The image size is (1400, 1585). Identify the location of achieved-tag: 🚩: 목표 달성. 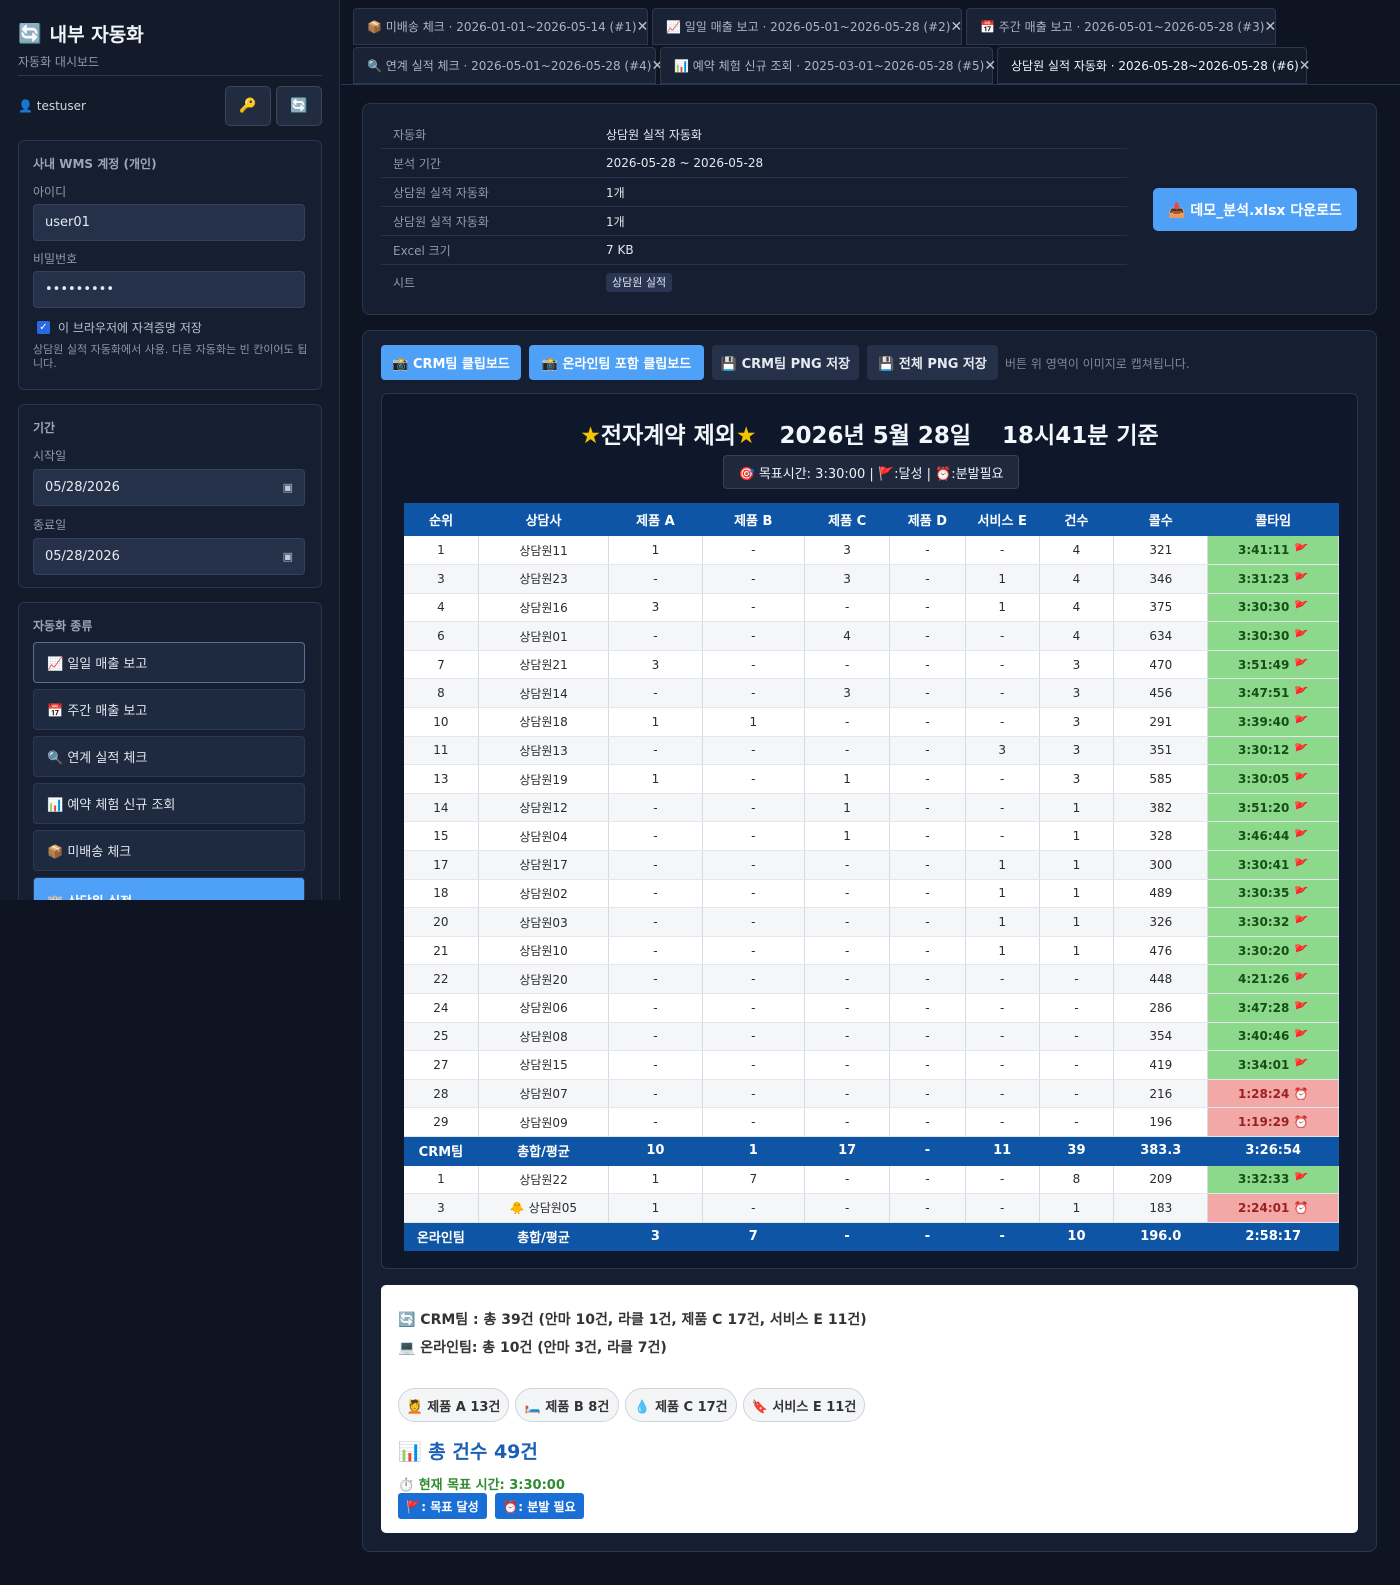
(442, 1506).